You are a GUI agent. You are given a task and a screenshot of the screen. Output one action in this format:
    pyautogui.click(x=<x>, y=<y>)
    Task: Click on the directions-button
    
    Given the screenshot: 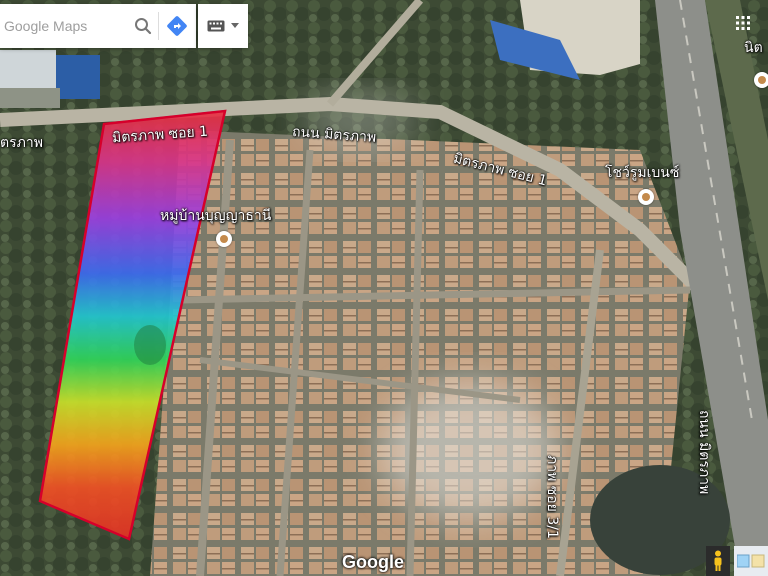 What is the action you would take?
    pyautogui.click(x=177, y=26)
    